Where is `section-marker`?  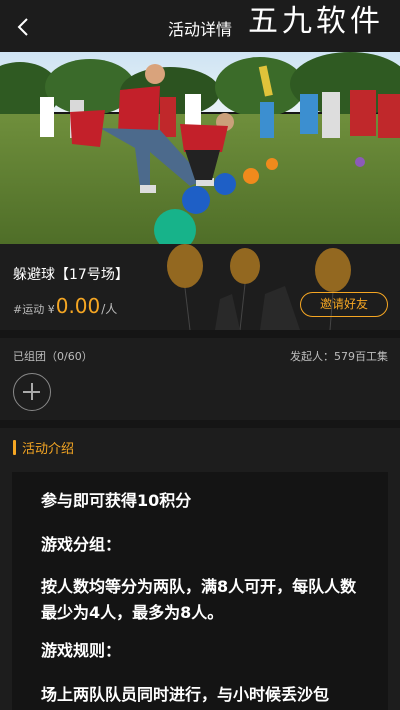
section-marker is located at coordinates (14, 447).